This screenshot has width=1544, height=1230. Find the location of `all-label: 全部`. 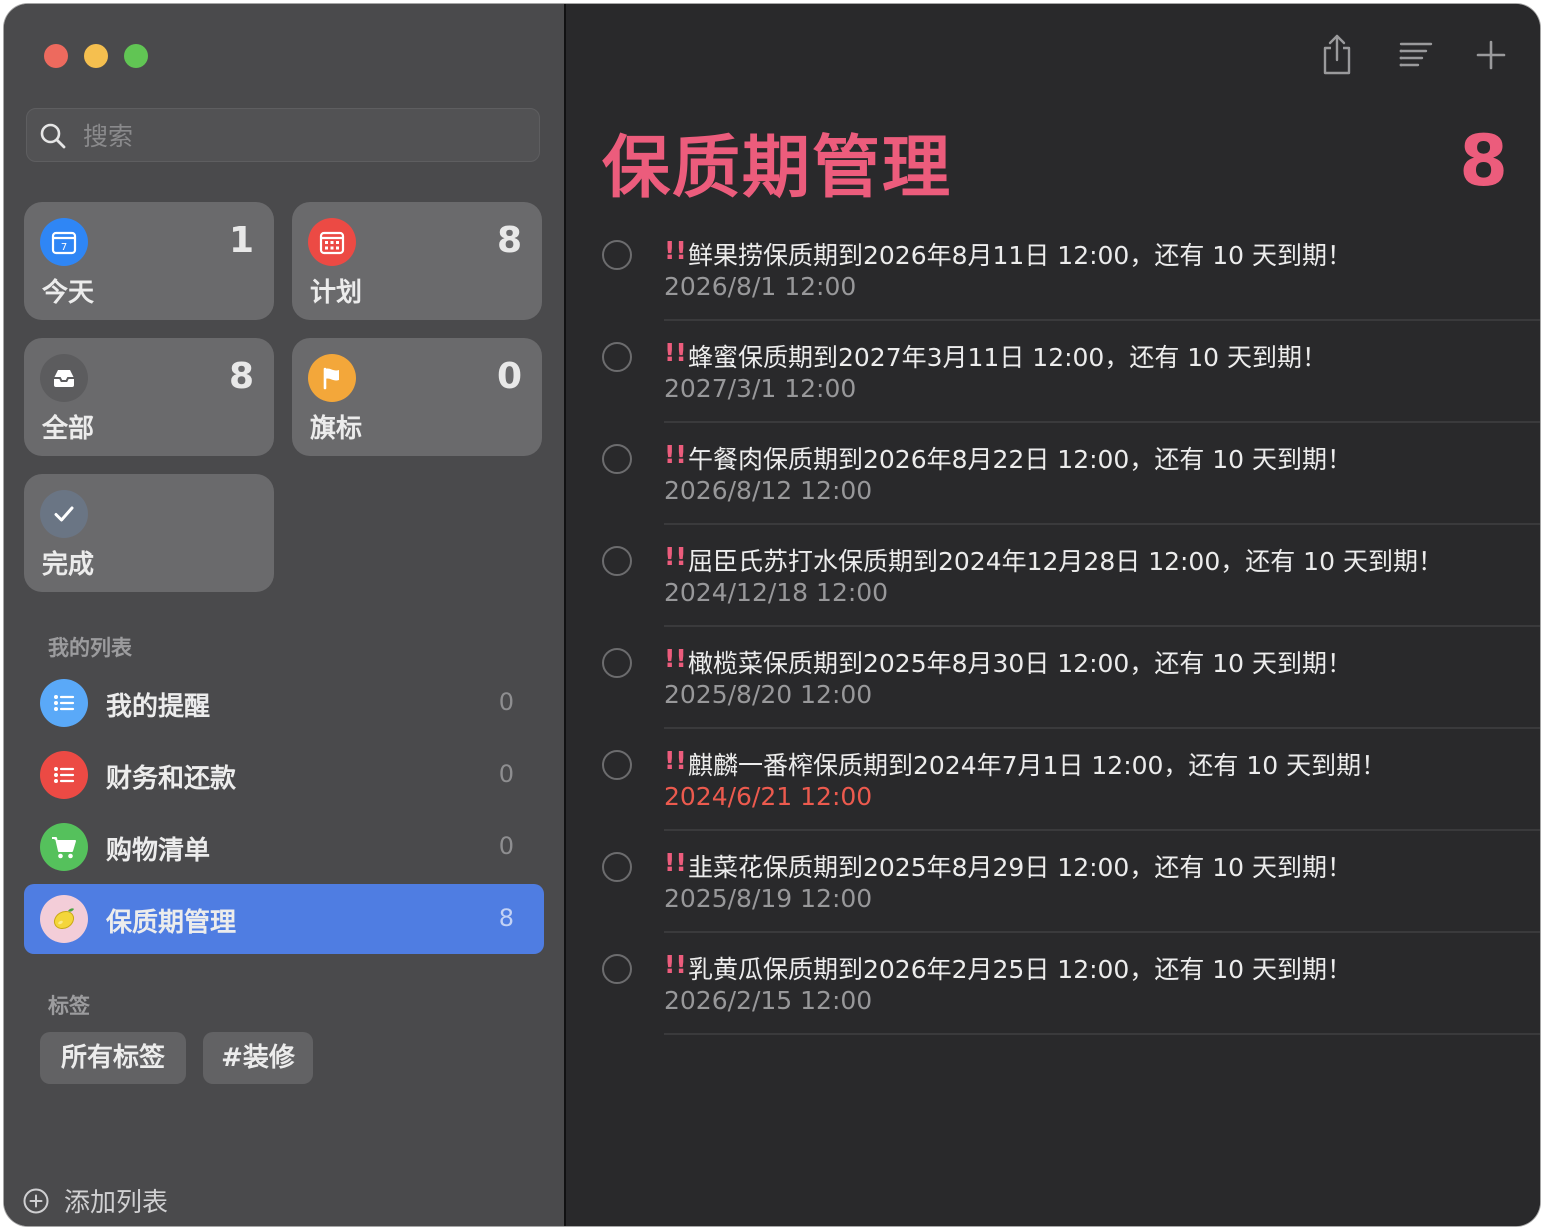

all-label: 全部 is located at coordinates (68, 429).